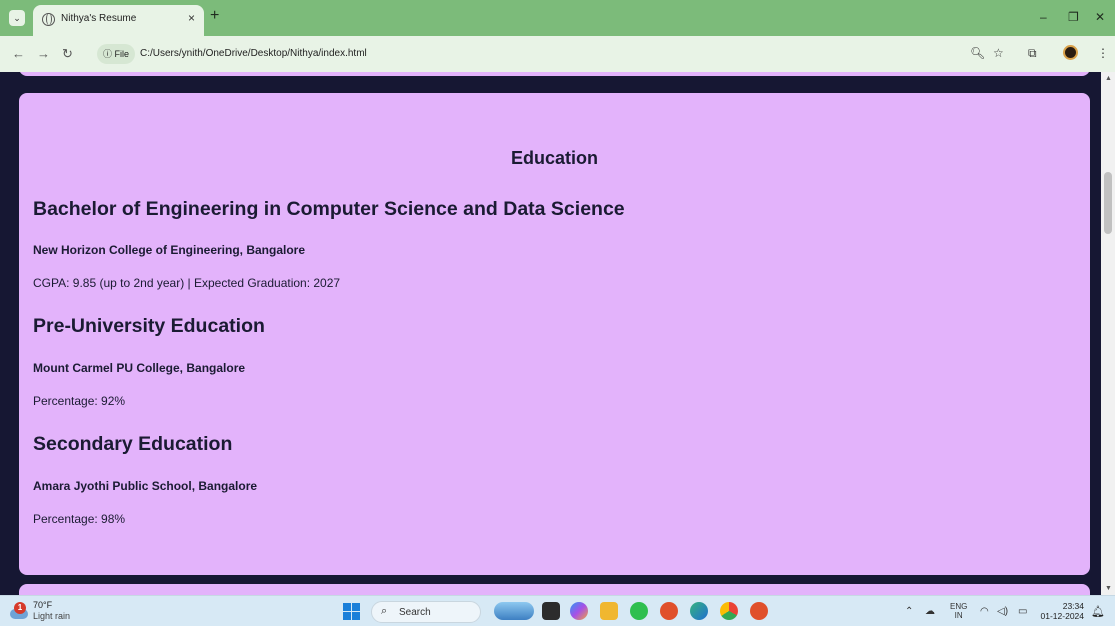  What do you see at coordinates (554, 589) in the screenshot?
I see `next-section-card` at bounding box center [554, 589].